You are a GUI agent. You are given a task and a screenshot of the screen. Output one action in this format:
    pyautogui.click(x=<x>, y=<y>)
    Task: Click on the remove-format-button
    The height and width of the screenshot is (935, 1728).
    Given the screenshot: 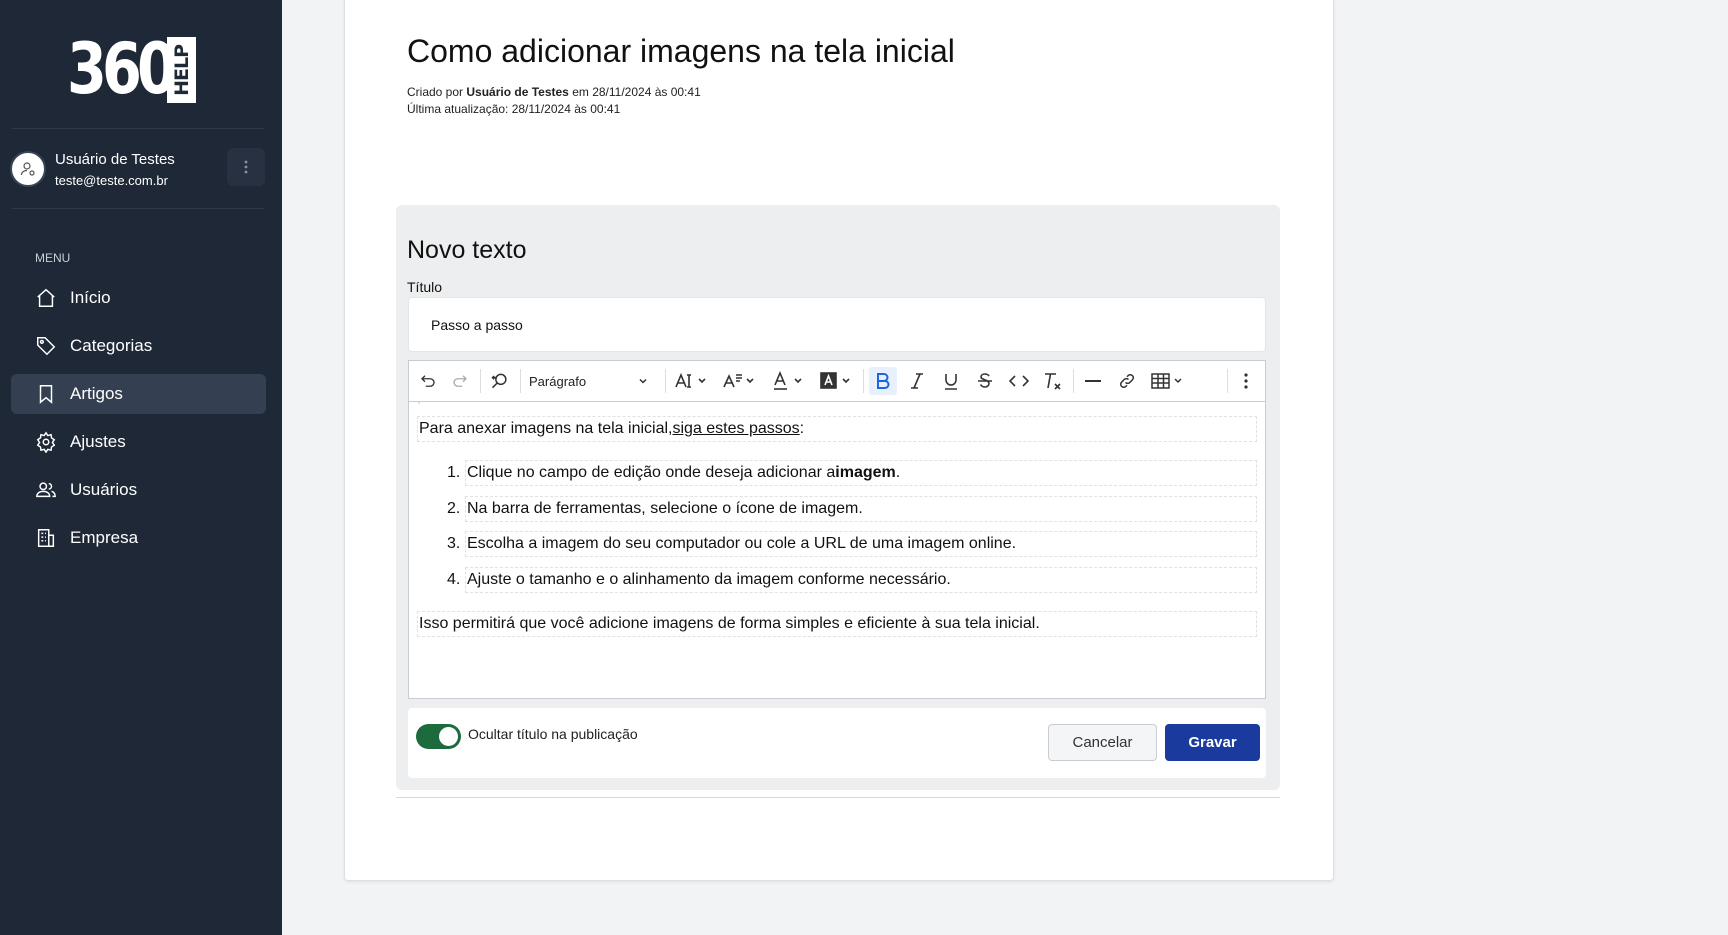 What is the action you would take?
    pyautogui.click(x=1053, y=381)
    